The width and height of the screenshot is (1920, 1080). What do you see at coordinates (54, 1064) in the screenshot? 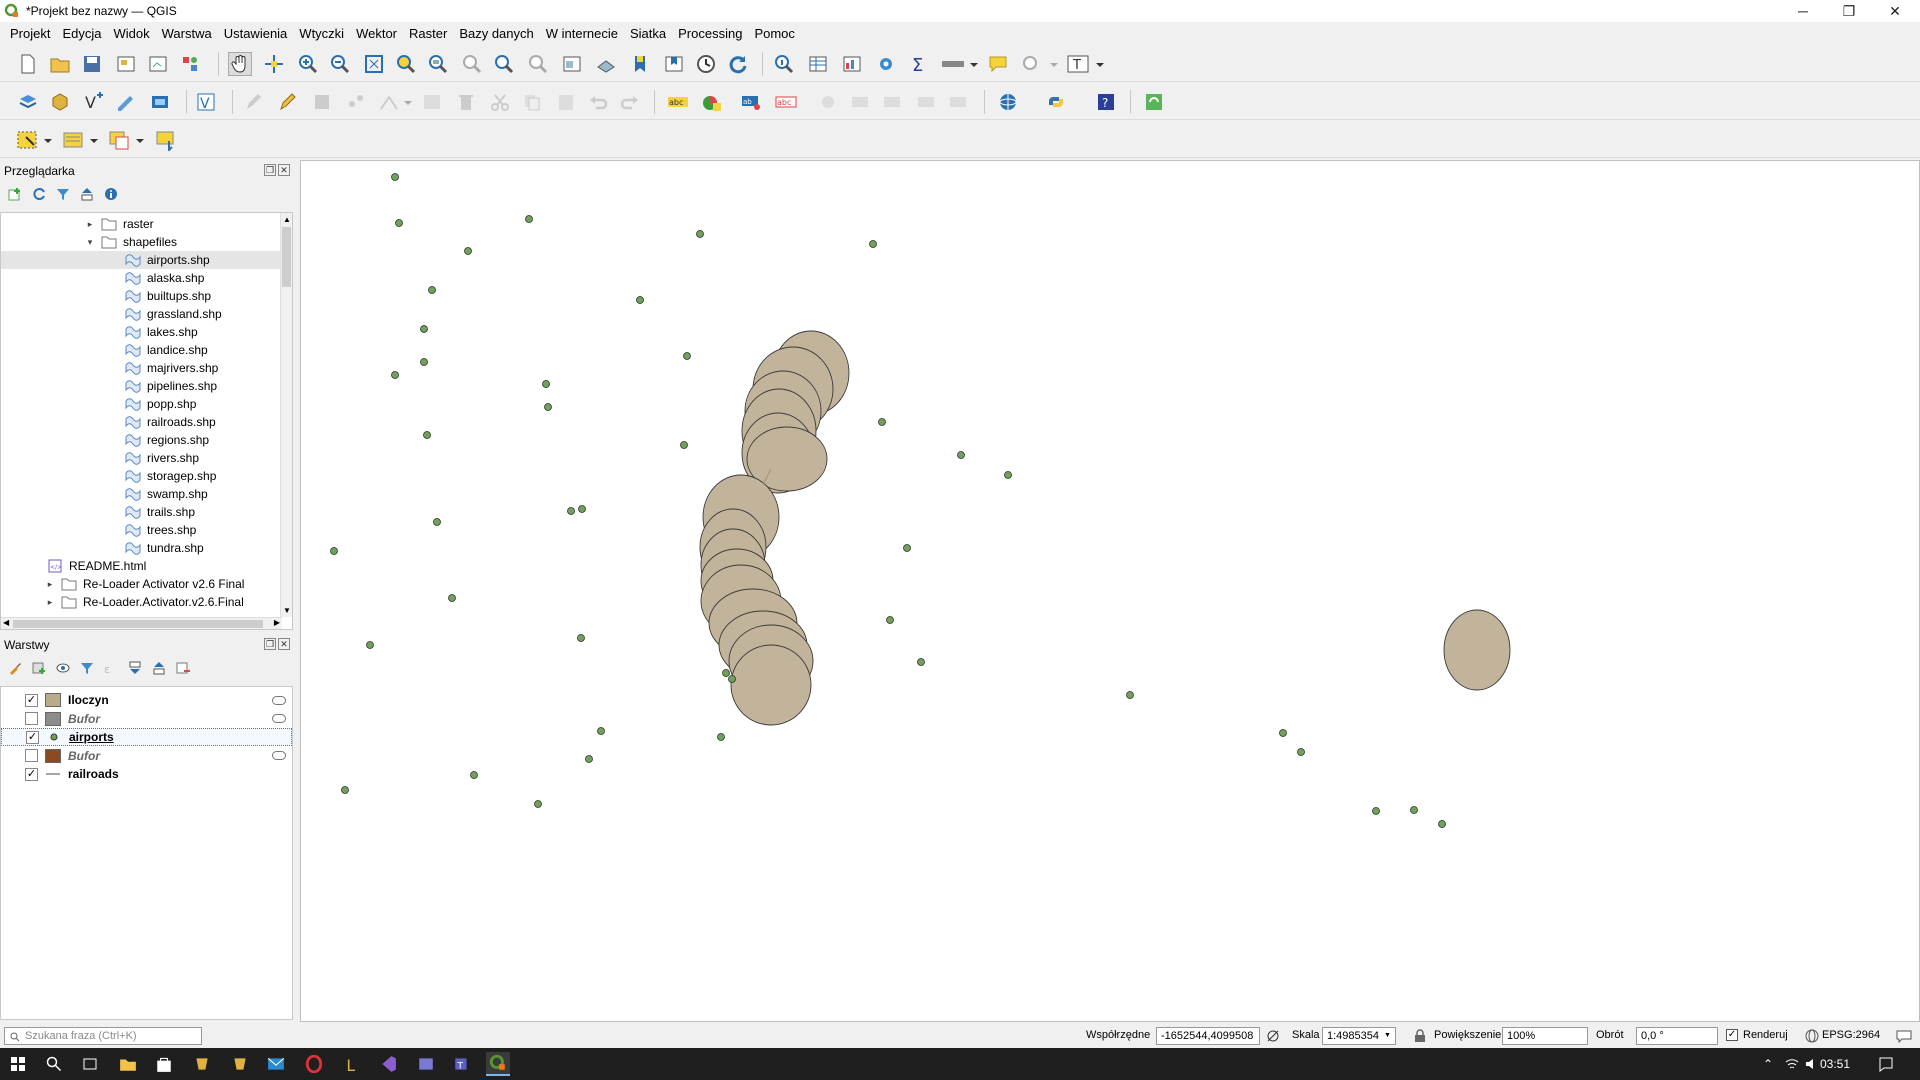
I see `search-taskbar-button` at bounding box center [54, 1064].